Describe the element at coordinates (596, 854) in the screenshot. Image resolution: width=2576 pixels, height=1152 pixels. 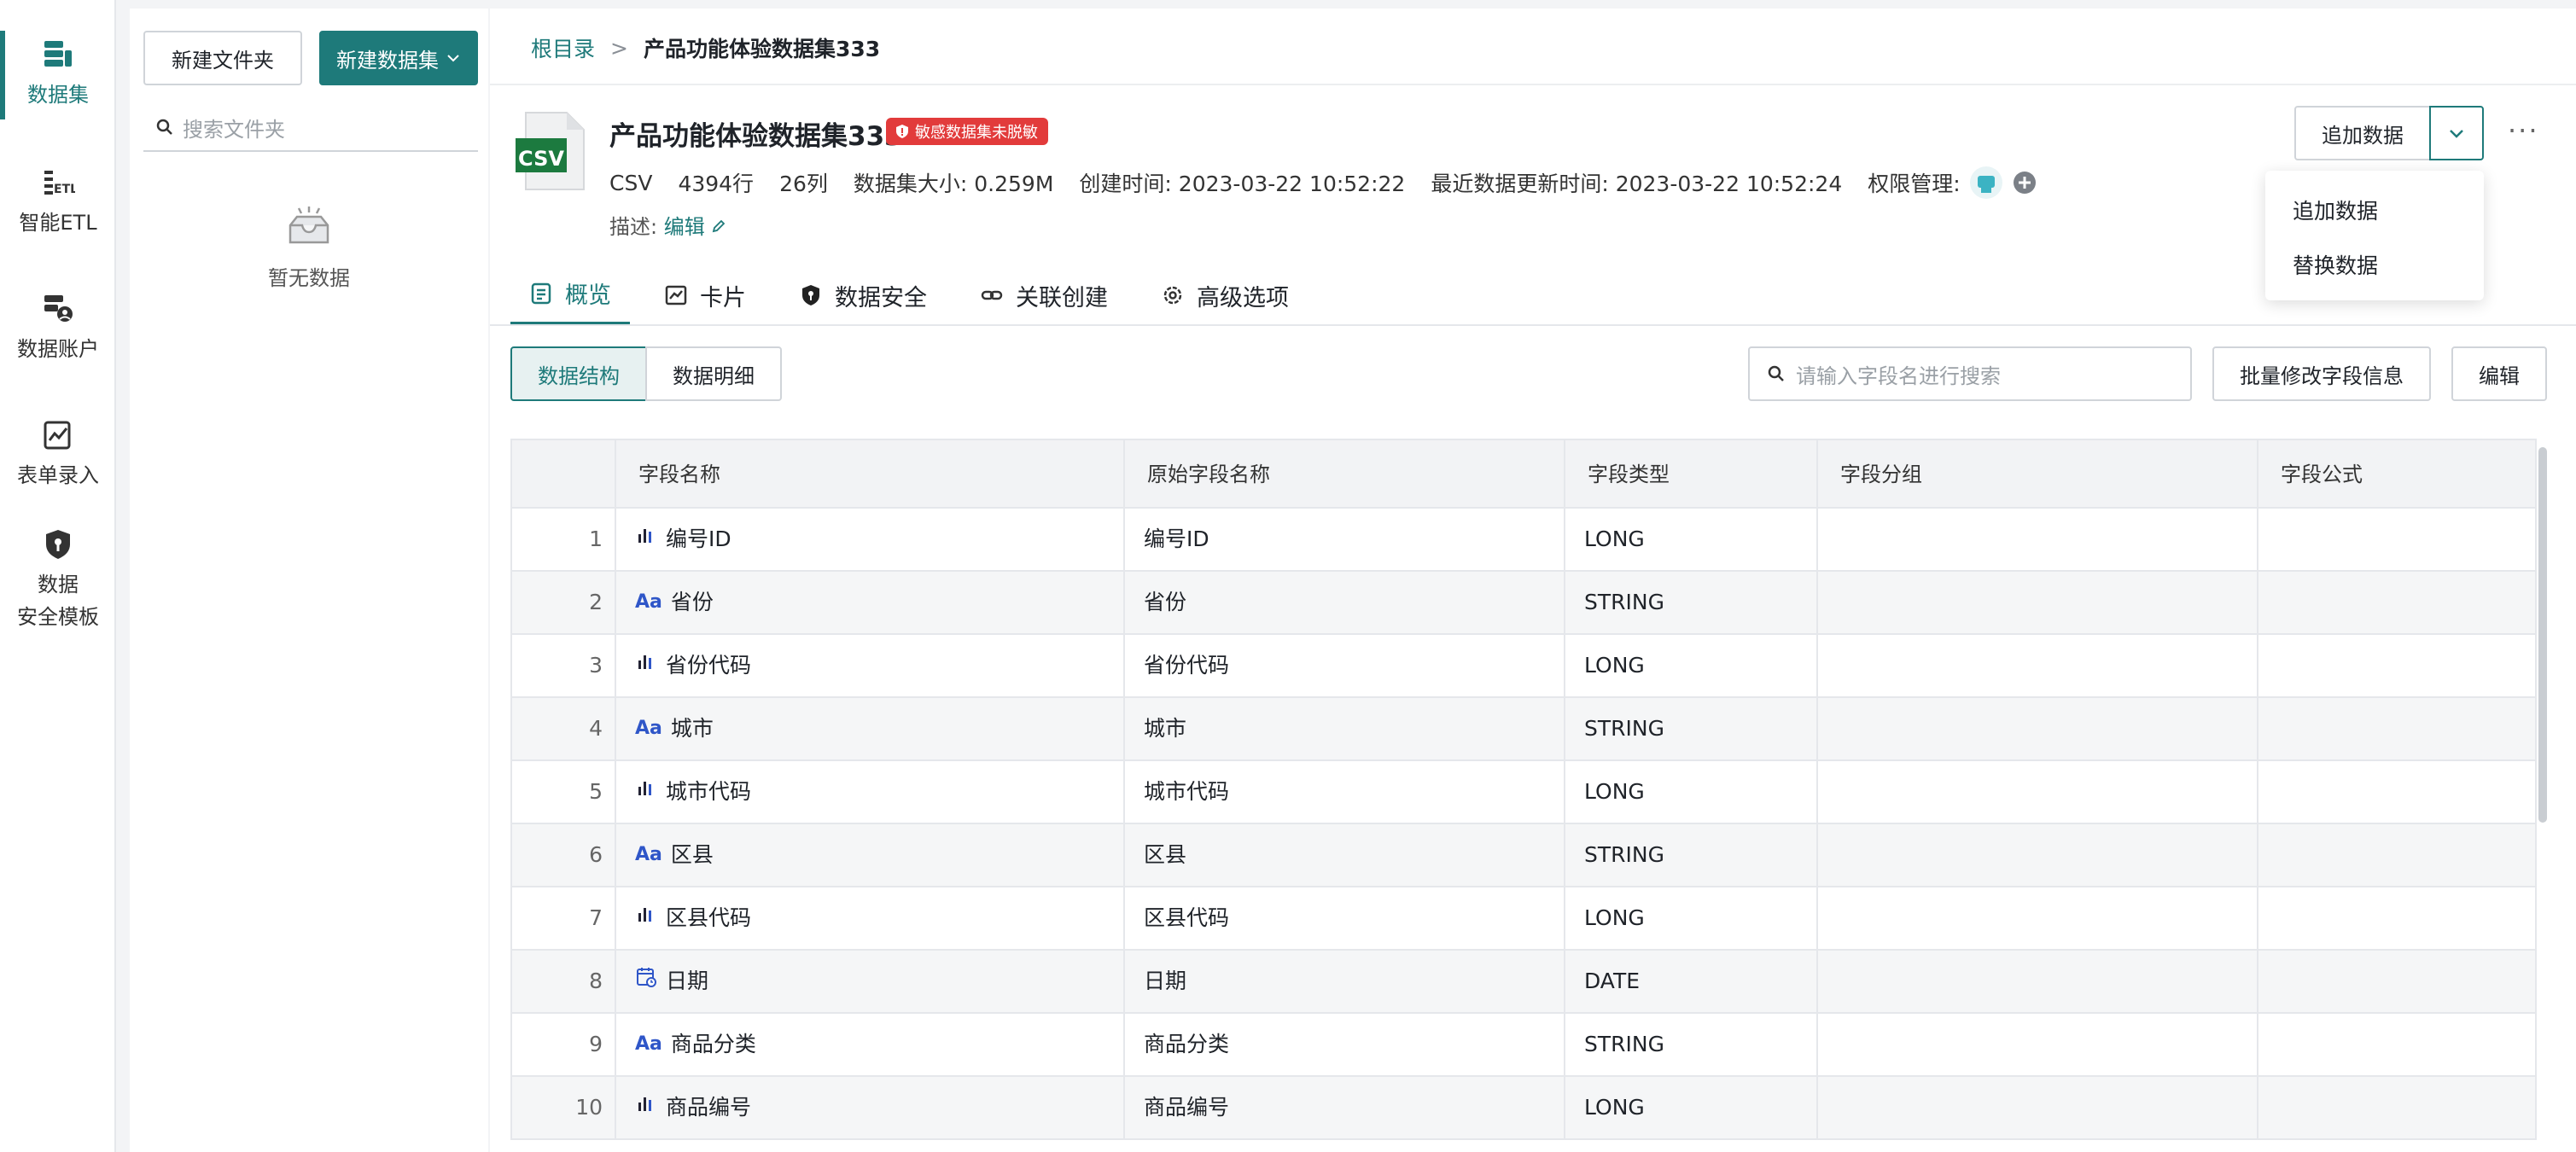
I see `row-index: 6` at that location.